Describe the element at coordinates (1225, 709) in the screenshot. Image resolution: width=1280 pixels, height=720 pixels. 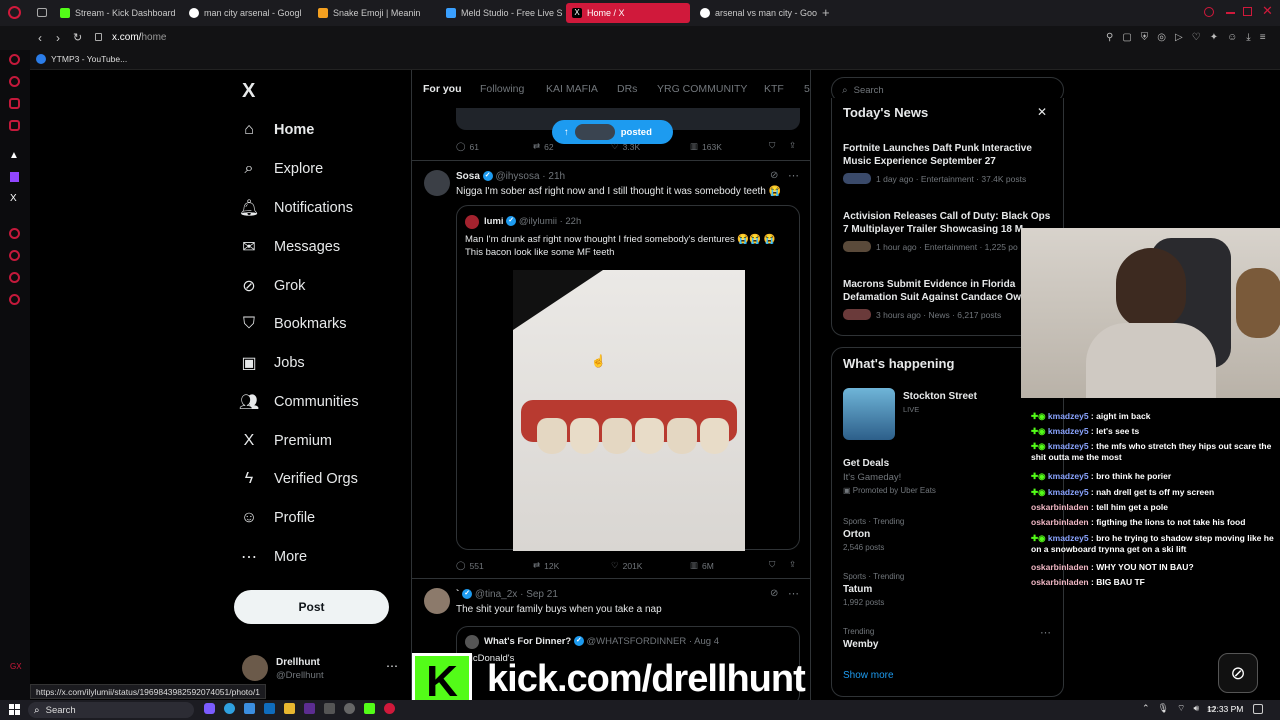
I see `clock: 12:33 PM` at that location.